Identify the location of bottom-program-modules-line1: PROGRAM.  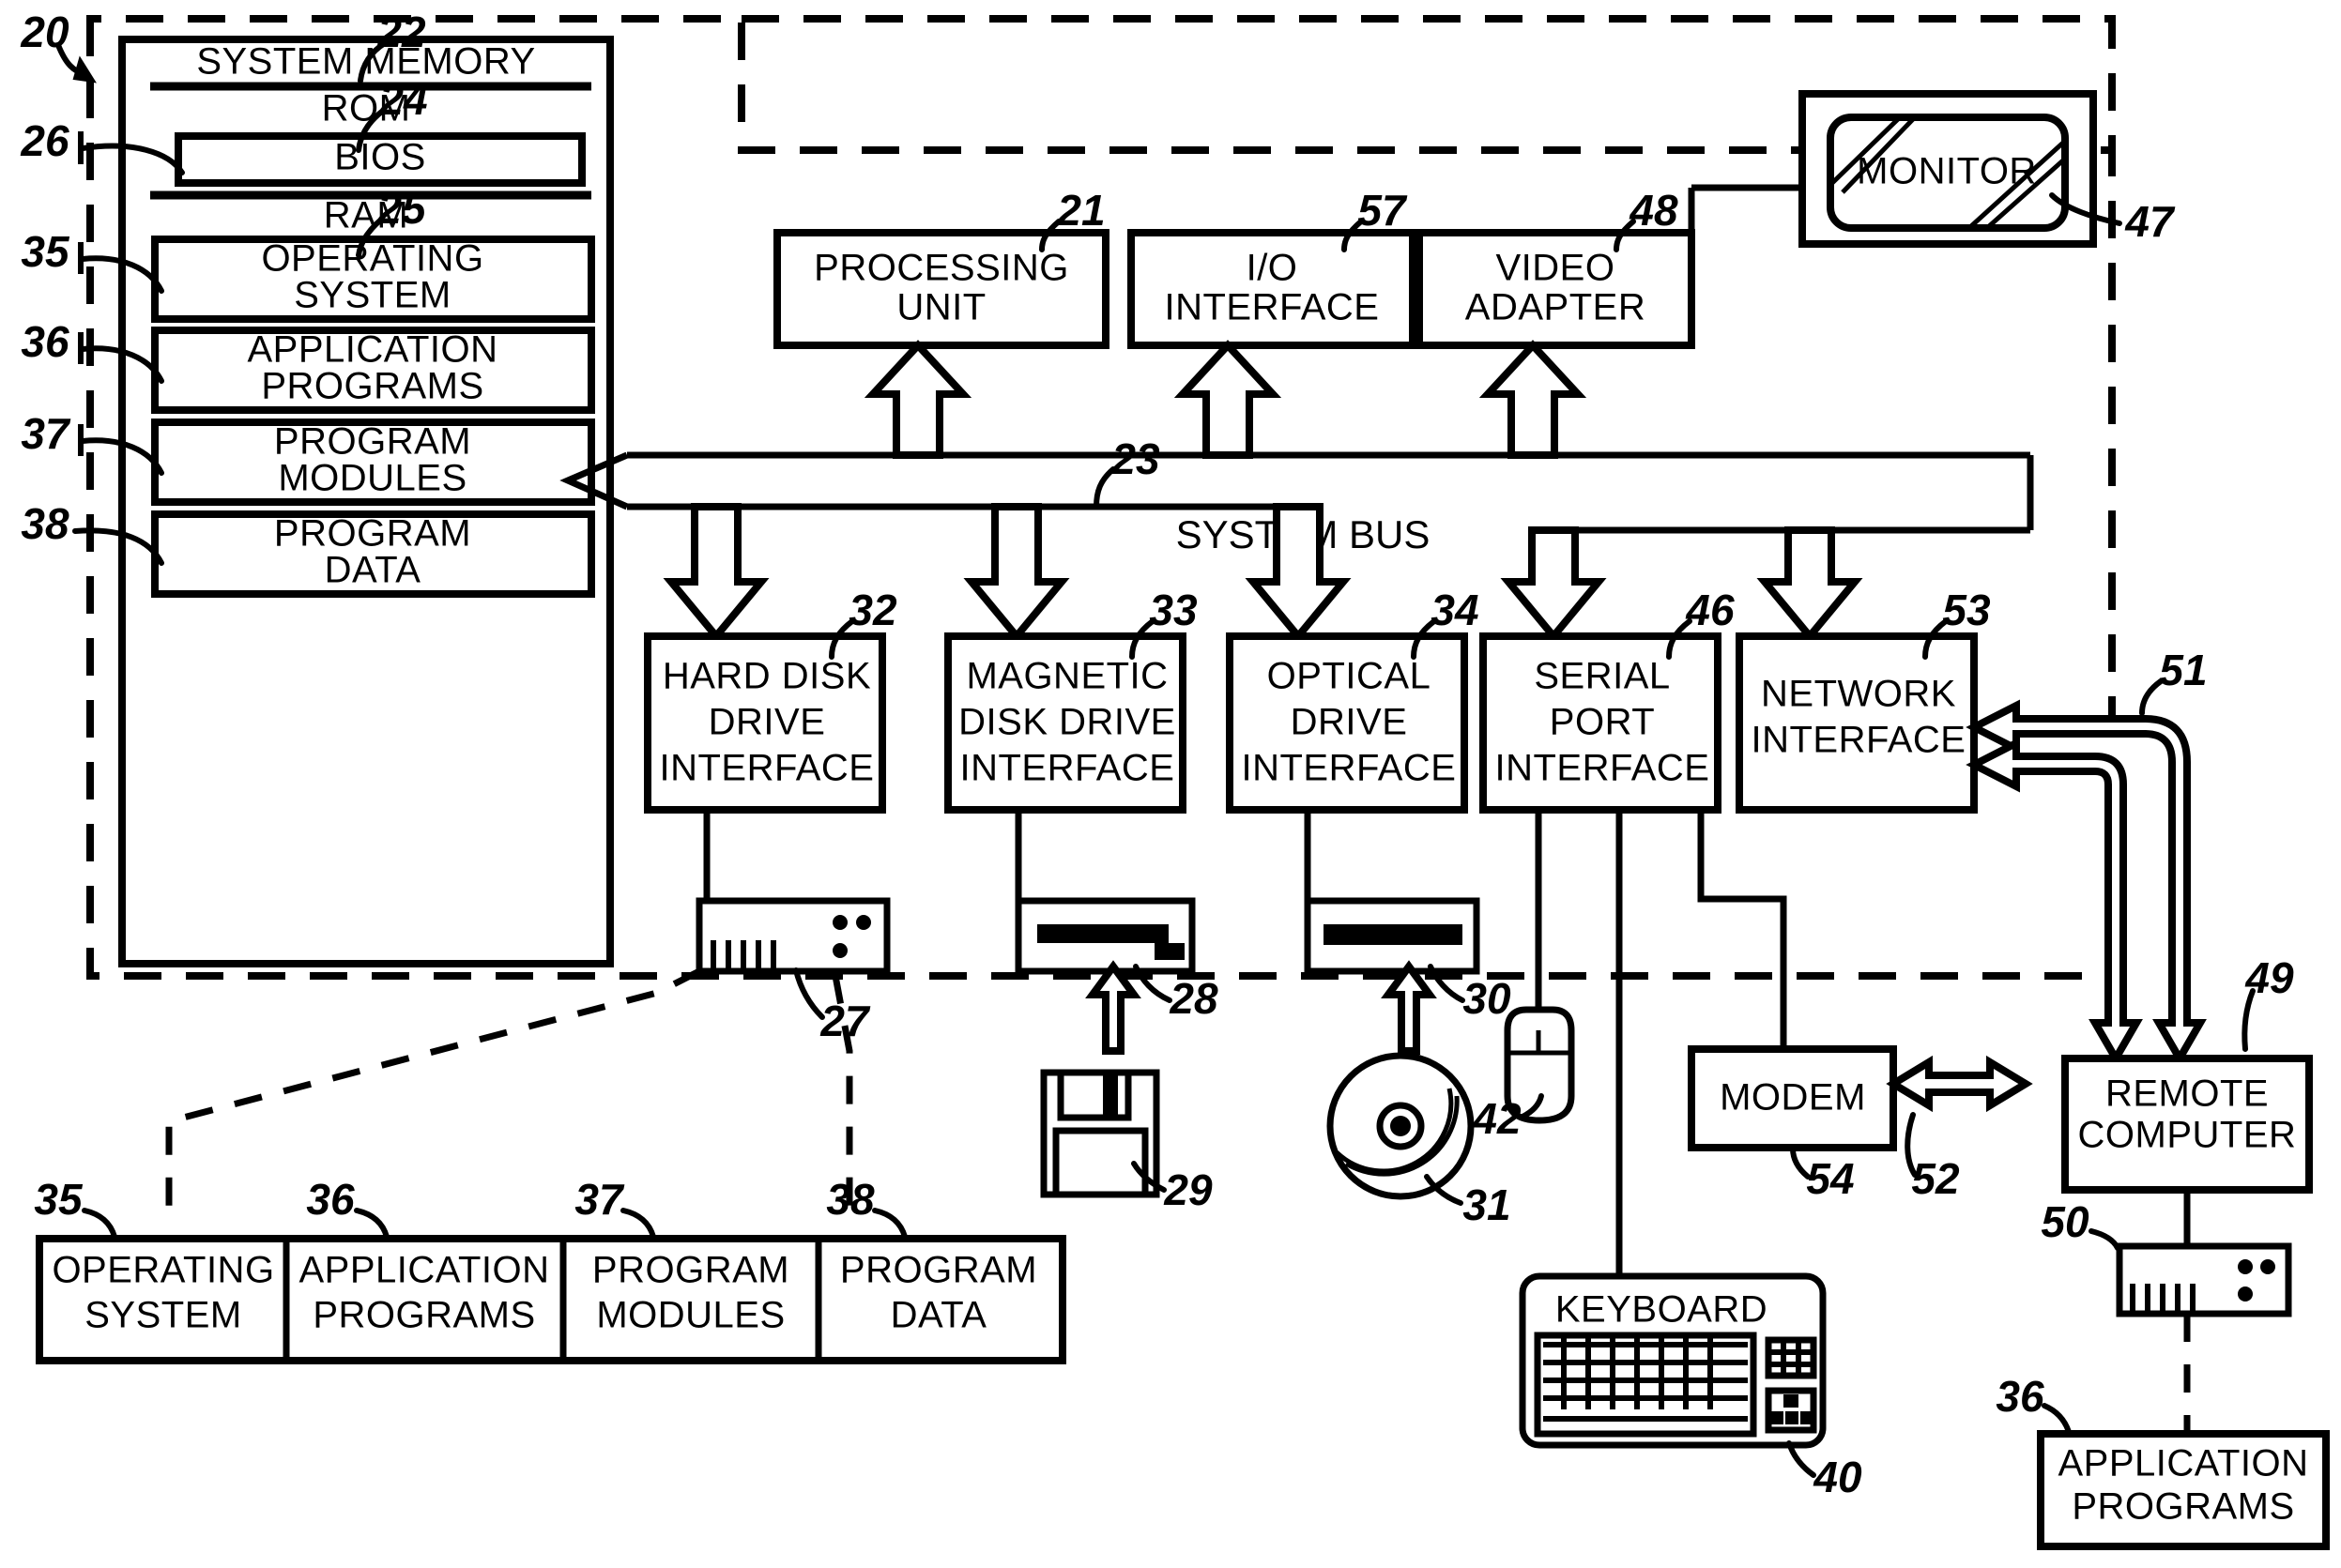
(690, 1270).